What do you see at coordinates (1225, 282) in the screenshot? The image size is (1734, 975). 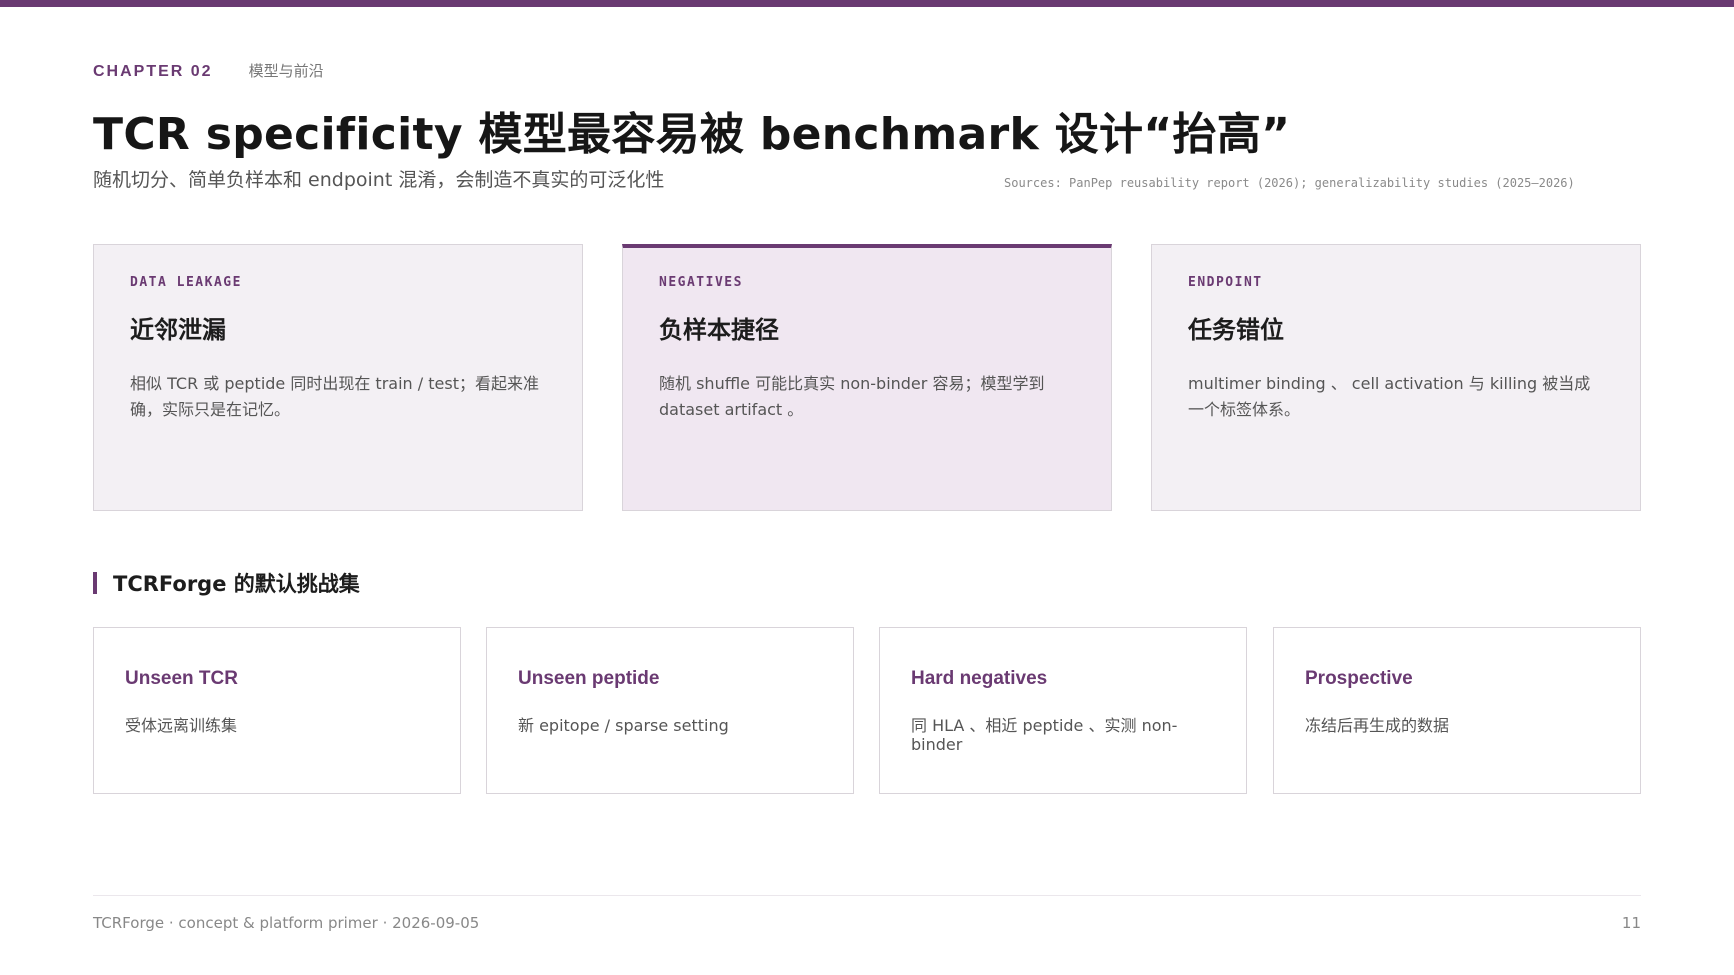 I see `card-tag: ENDPOINT` at bounding box center [1225, 282].